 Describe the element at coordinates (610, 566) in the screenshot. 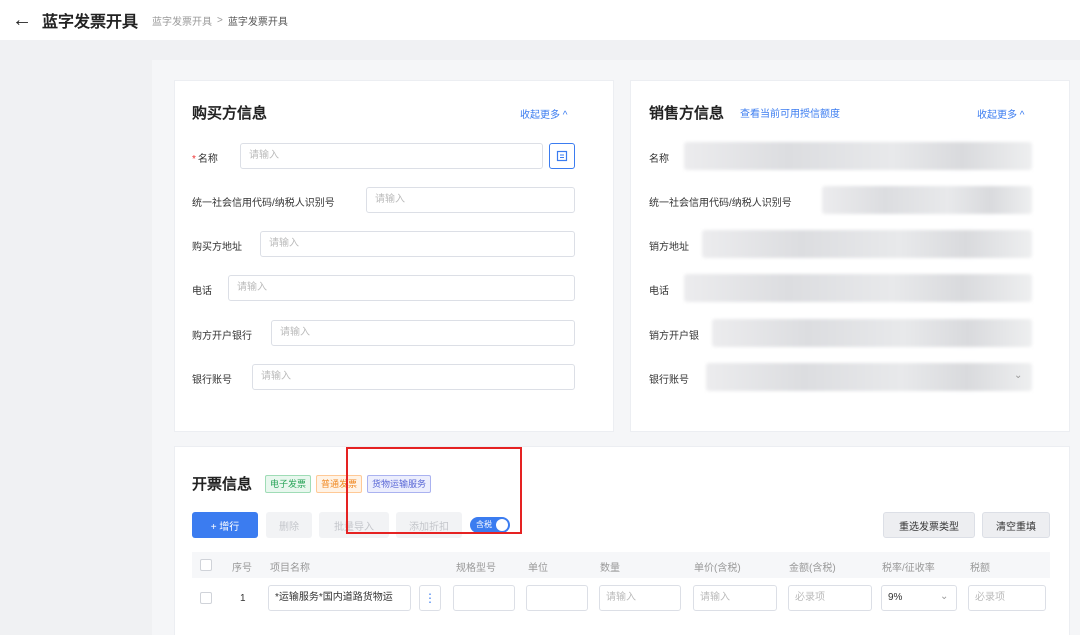

I see `column-header-quantity: 数量` at that location.